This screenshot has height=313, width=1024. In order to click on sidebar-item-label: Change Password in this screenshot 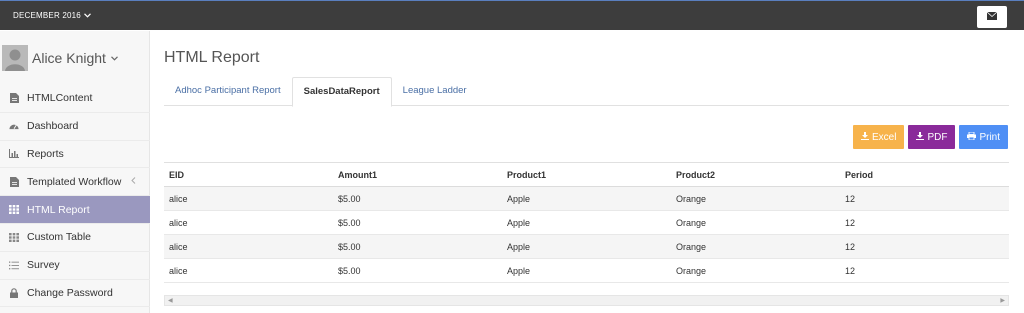, I will do `click(70, 292)`.